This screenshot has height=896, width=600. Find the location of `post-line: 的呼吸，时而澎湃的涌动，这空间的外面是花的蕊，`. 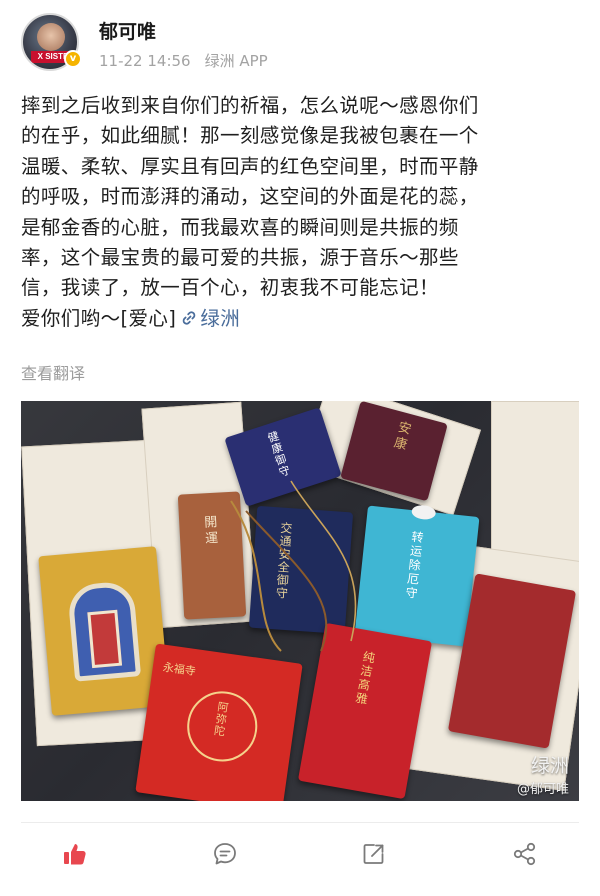

post-line: 的呼吸，时而澎湃的涌动，这空间的外面是花的蕊， is located at coordinates (250, 197).